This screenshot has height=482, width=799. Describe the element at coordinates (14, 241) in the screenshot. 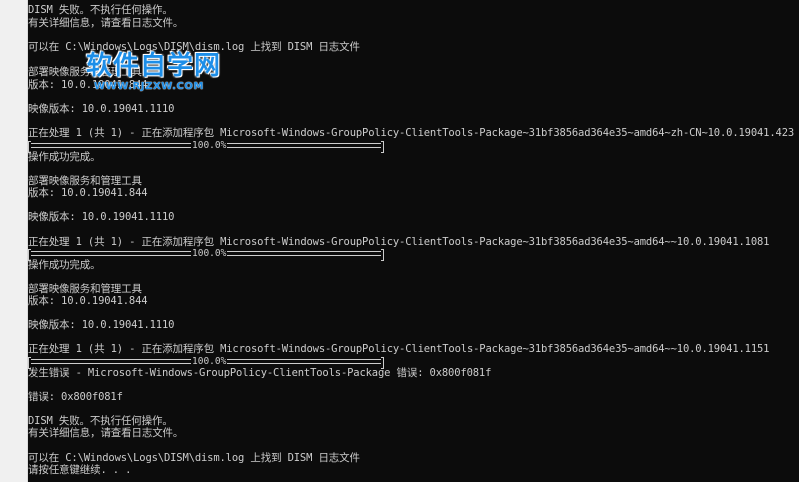

I see `window-left-edge` at that location.